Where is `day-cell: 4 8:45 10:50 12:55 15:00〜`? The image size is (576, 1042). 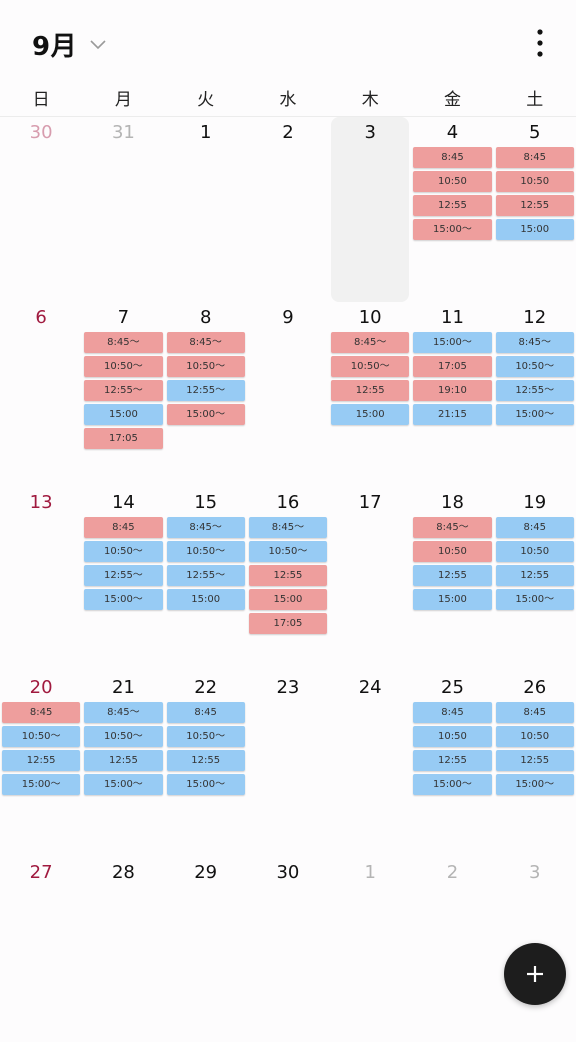
day-cell: 4 8:45 10:50 12:55 15:00〜 is located at coordinates (452, 209).